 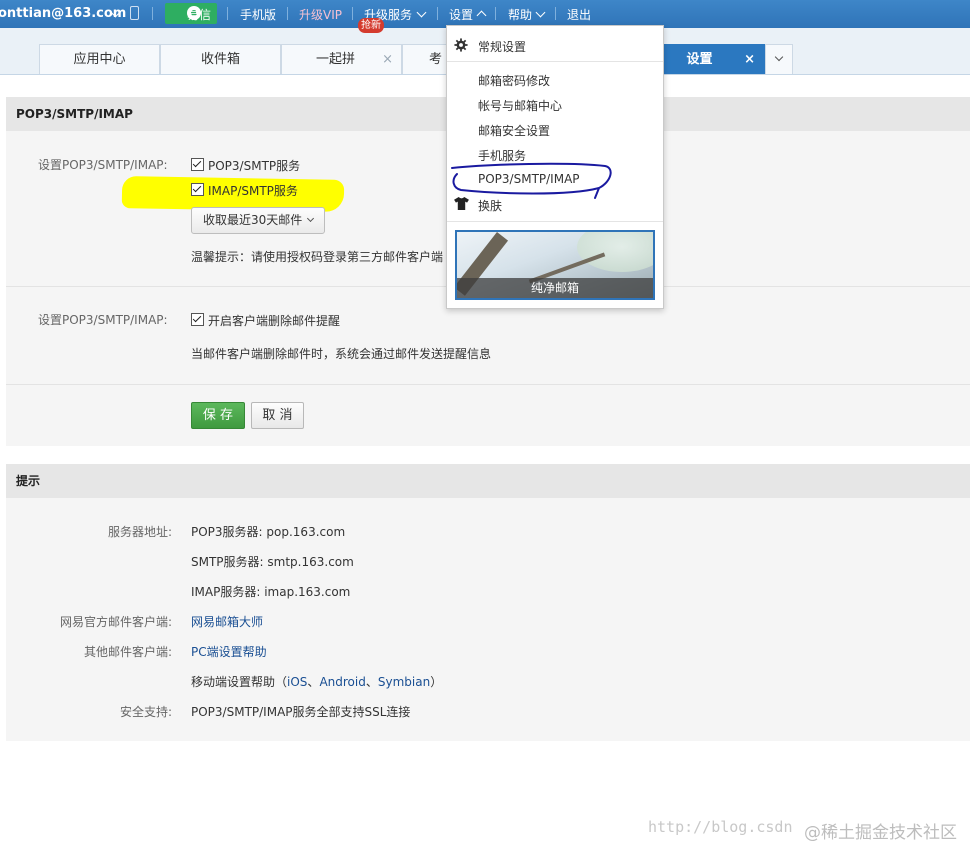 I want to click on imap-checkbox, so click(x=197, y=189).